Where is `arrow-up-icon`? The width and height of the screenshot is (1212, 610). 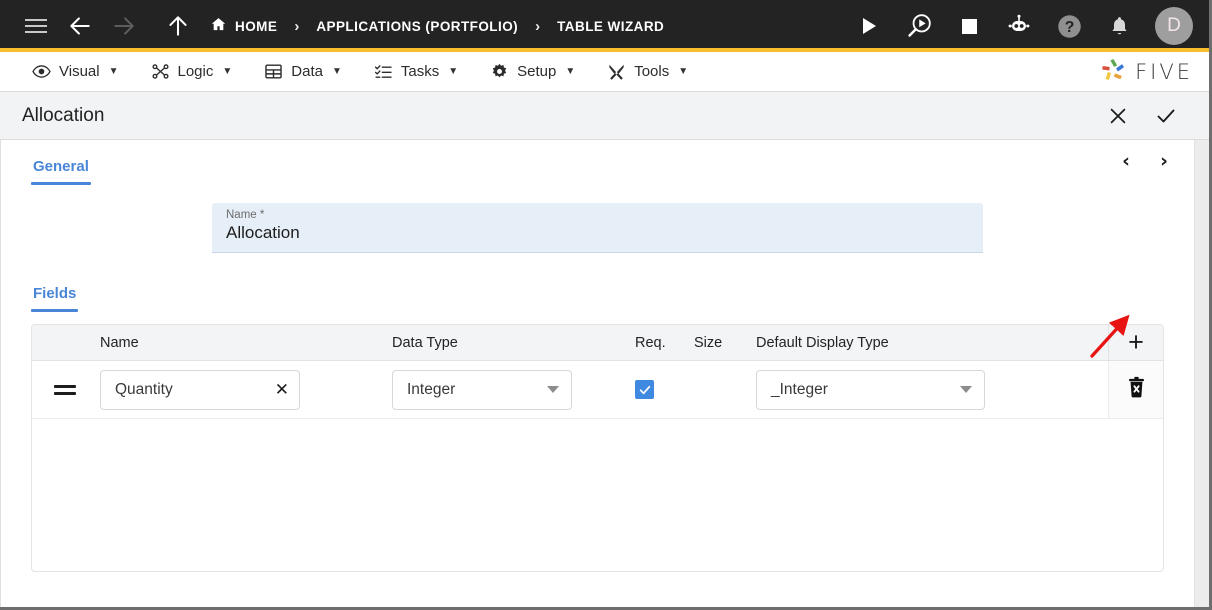 arrow-up-icon is located at coordinates (178, 26).